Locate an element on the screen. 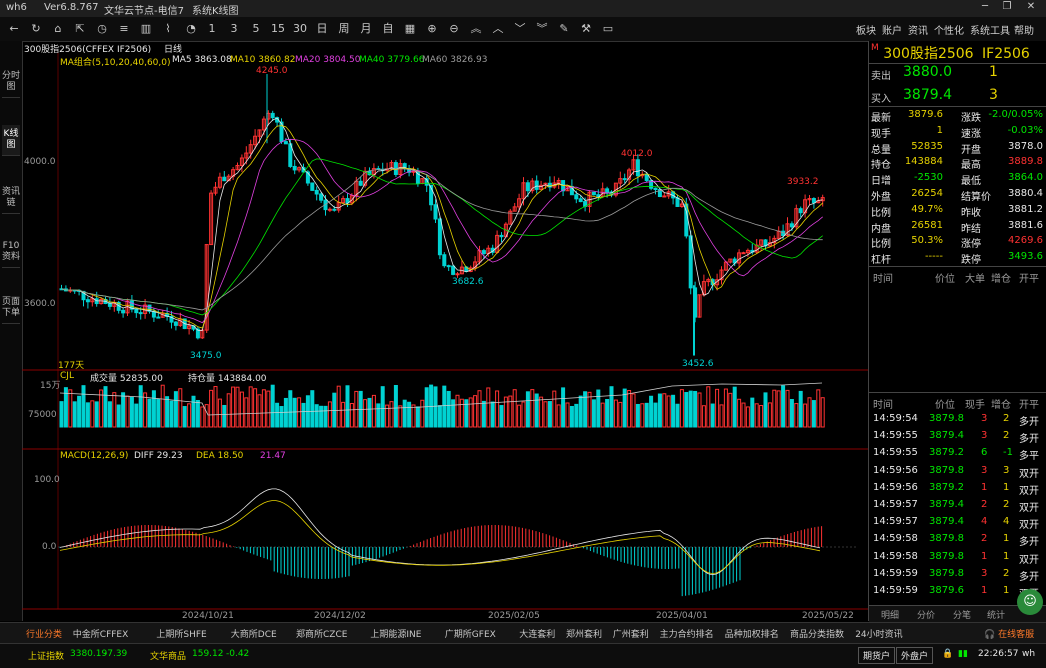 The width and height of the screenshot is (1046, 668). list-icon: ≡ is located at coordinates (124, 29).